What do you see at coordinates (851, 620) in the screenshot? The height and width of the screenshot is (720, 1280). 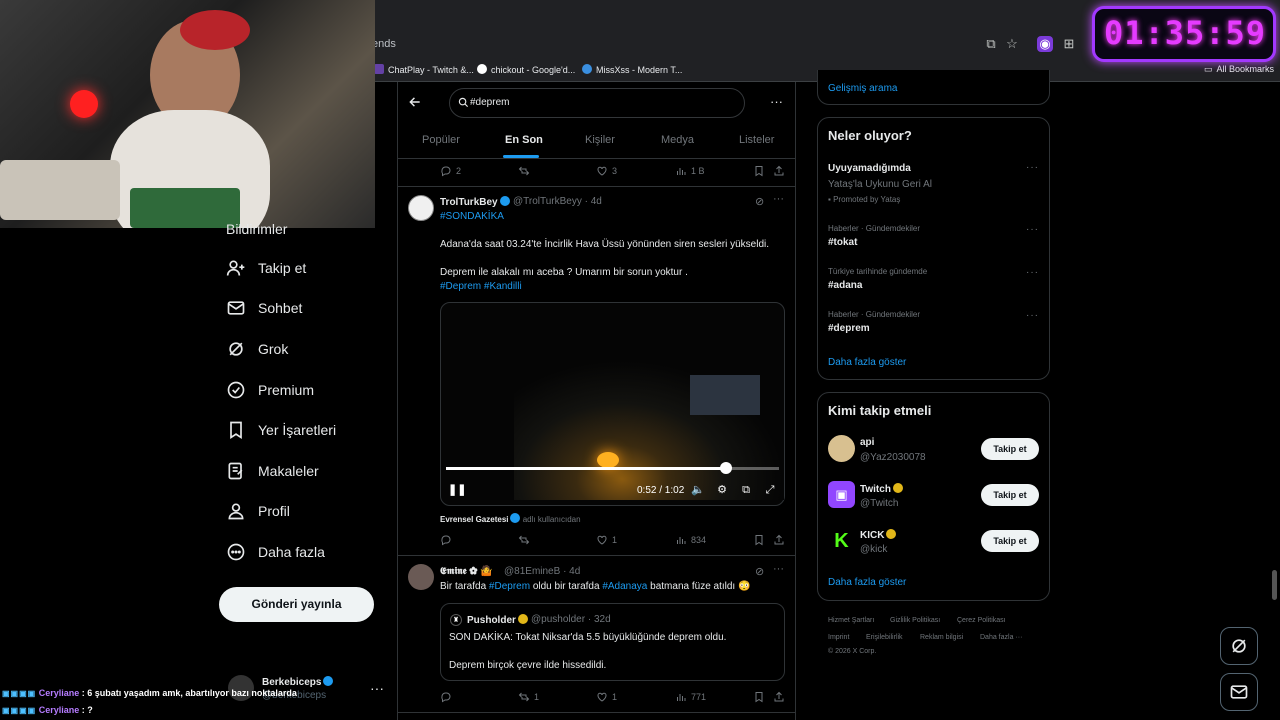 I see `footer-link: Hizmet Şartları` at bounding box center [851, 620].